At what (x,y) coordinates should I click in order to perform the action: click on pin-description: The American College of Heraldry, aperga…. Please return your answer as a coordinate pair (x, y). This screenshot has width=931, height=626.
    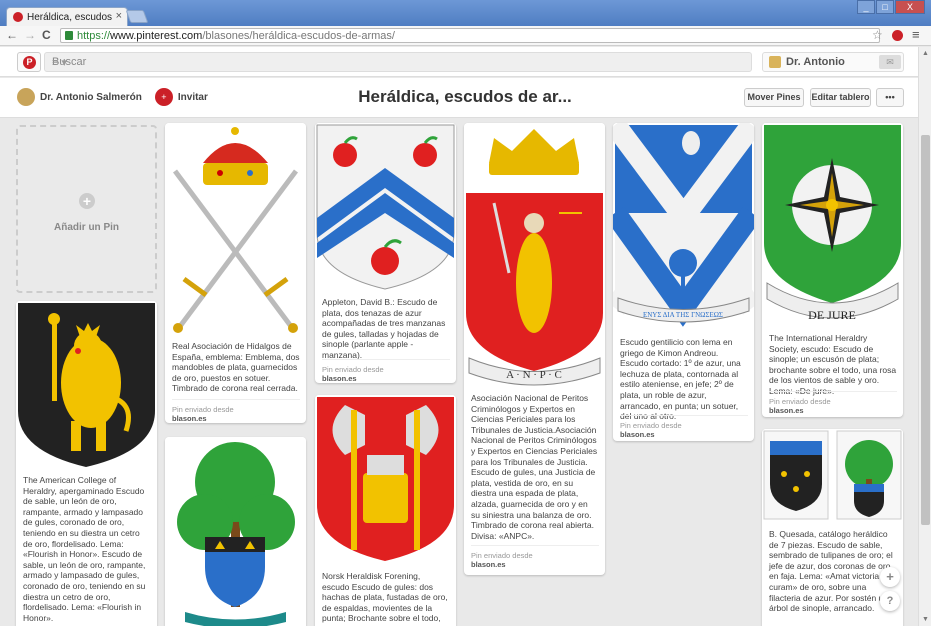
    Looking at the image, I should click on (84, 549).